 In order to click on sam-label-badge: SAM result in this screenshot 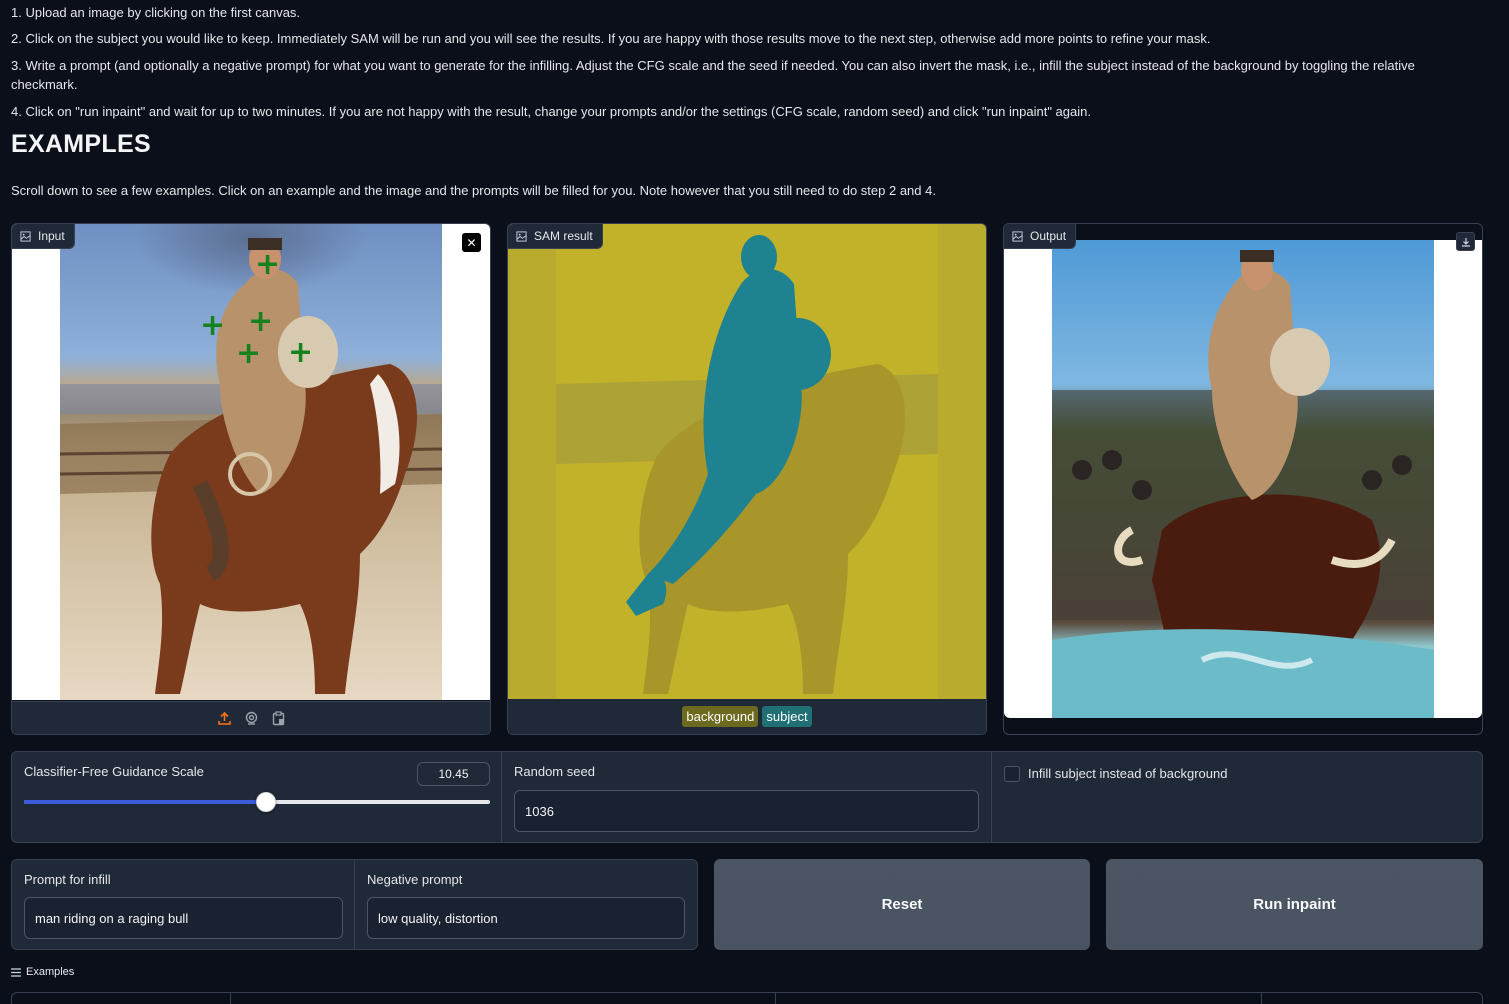, I will do `click(555, 236)`.